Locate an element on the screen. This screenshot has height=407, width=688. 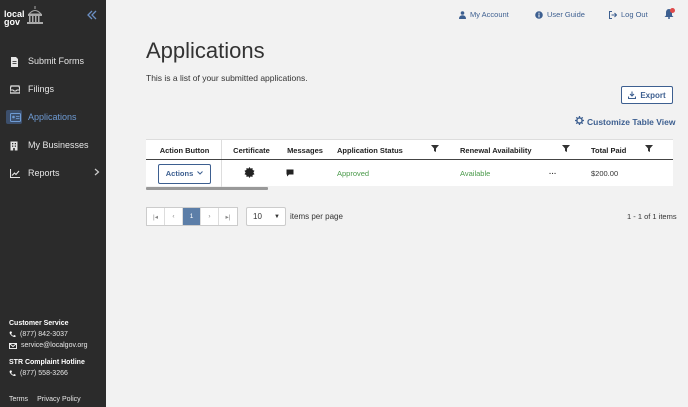
privacy-policy-link: Privacy Policy is located at coordinates (59, 399).